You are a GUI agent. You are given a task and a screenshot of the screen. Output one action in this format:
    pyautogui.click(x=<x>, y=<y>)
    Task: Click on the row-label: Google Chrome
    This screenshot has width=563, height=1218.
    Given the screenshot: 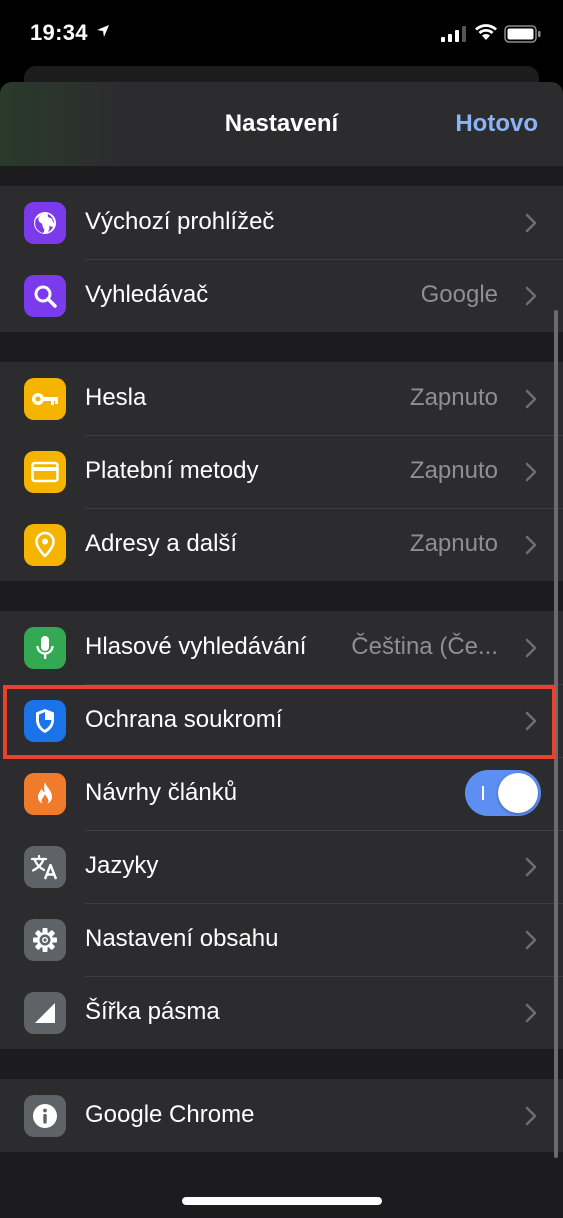 What is the action you would take?
    pyautogui.click(x=170, y=1114)
    